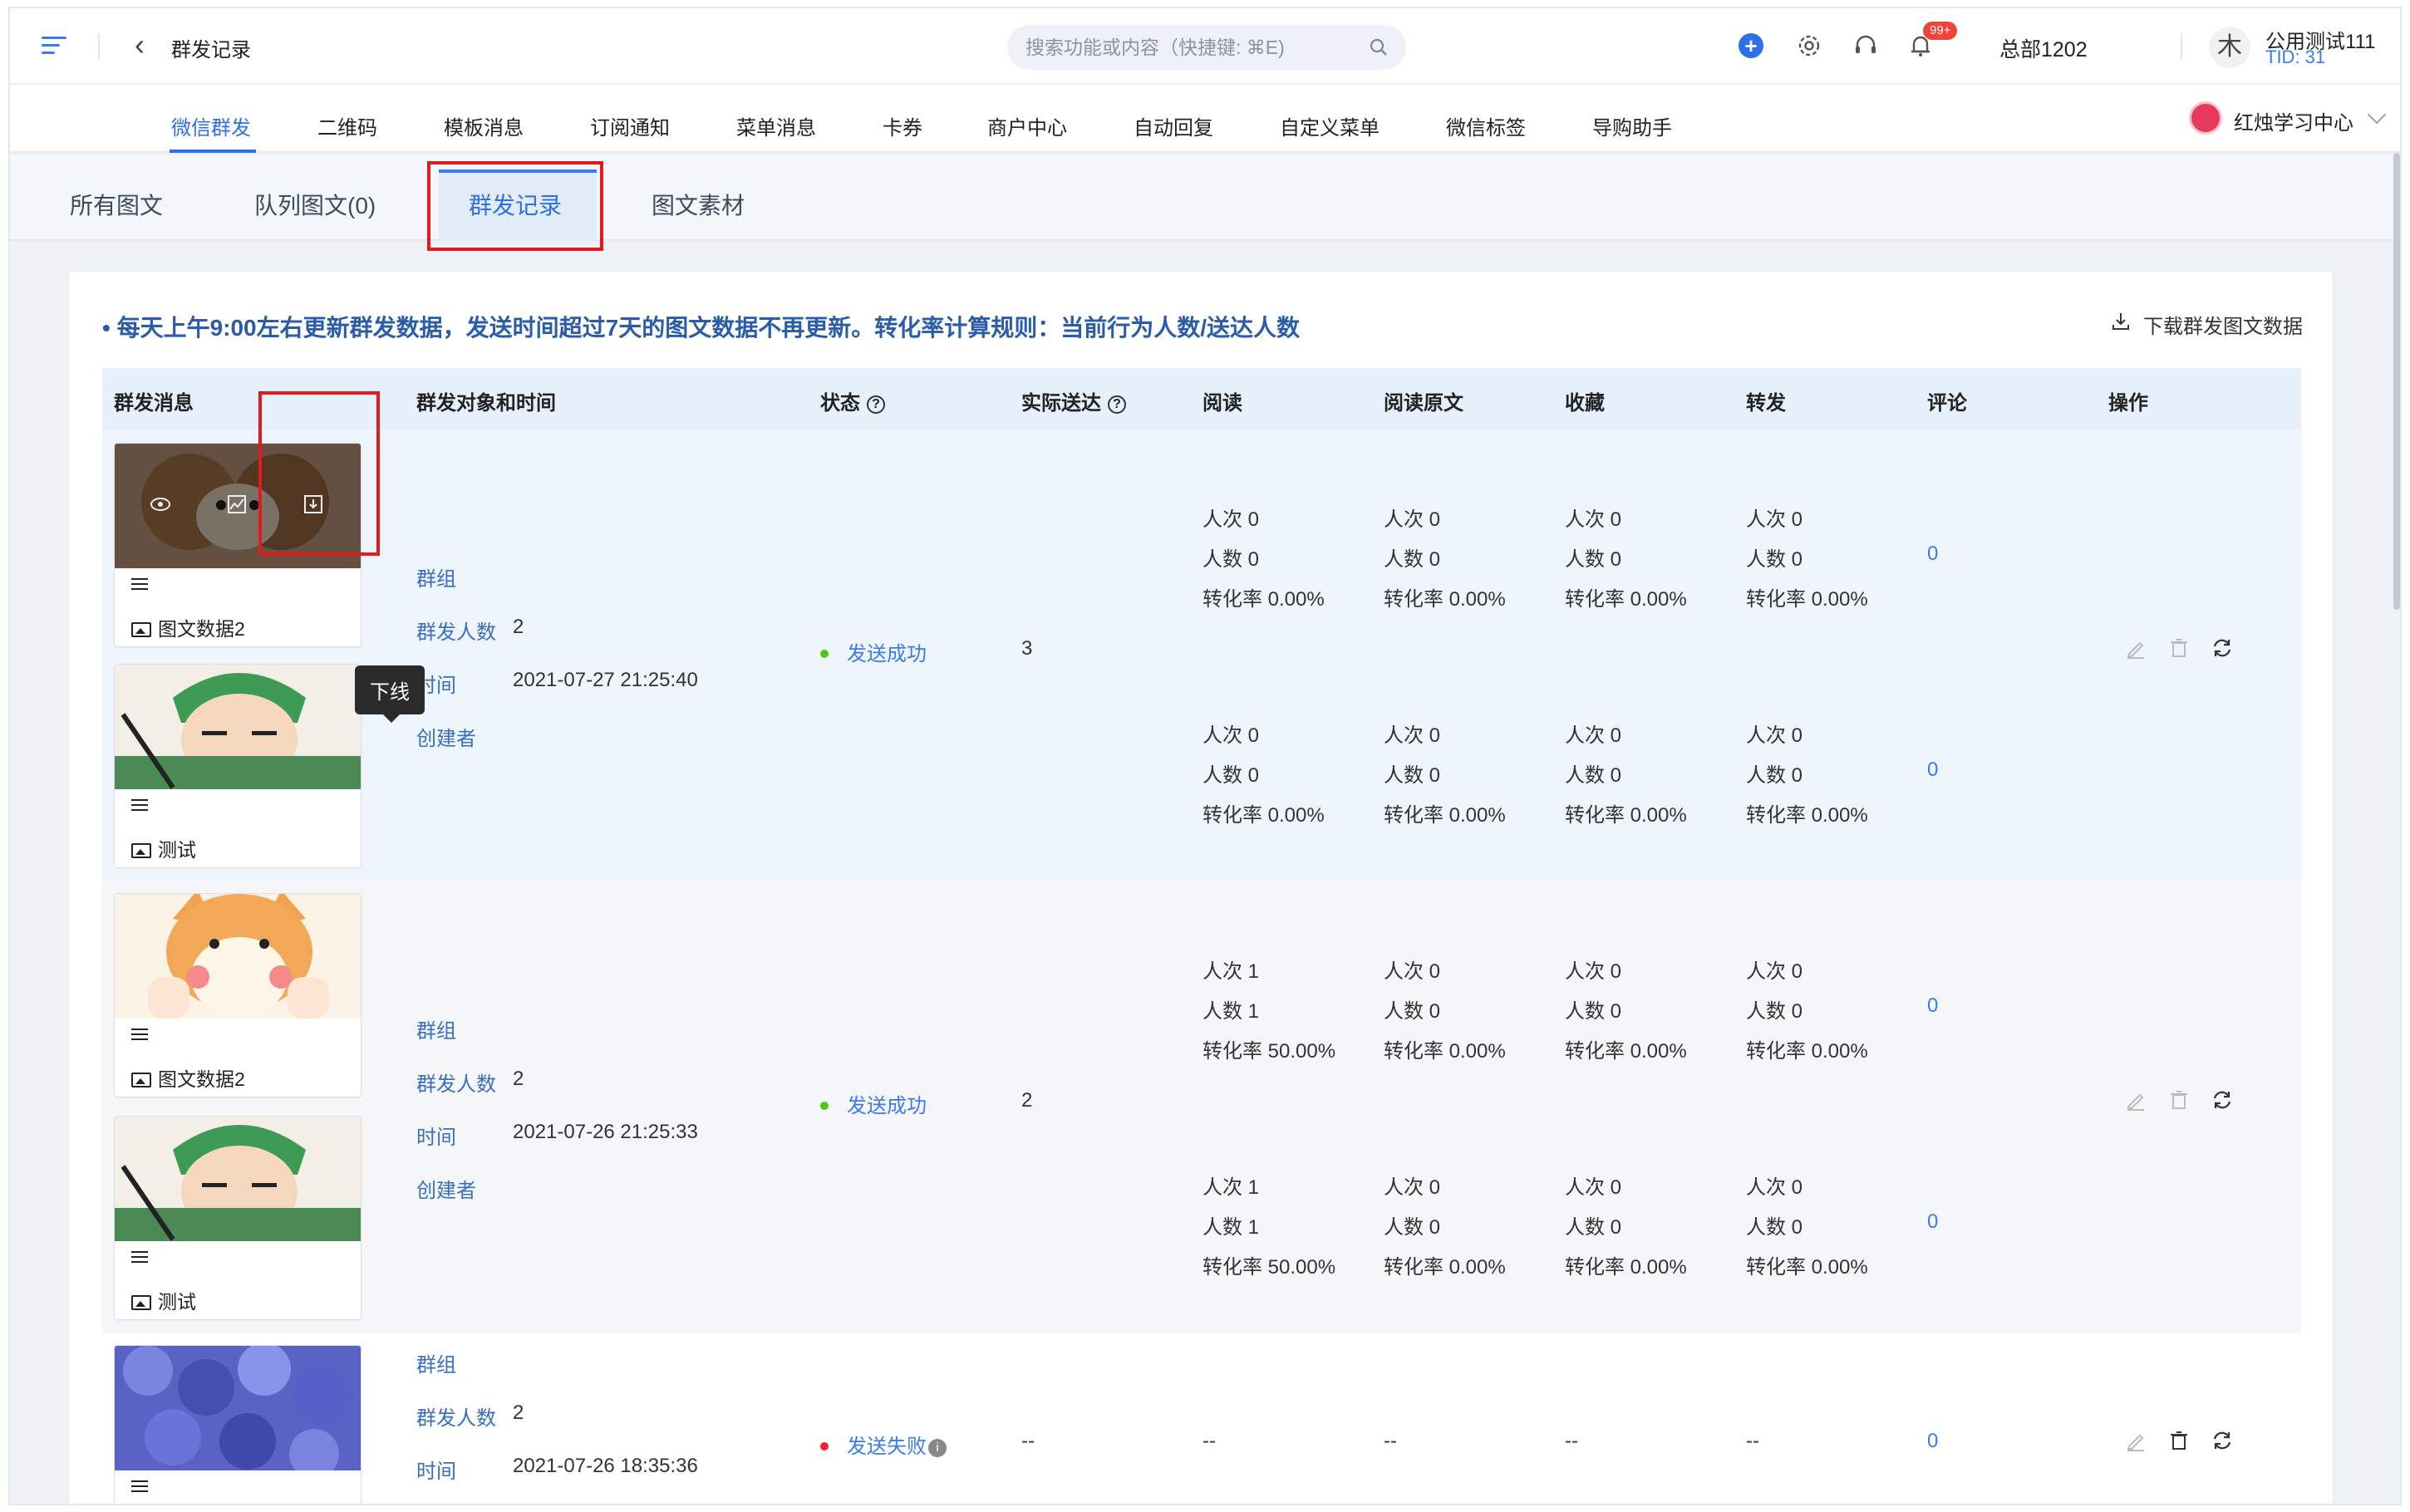  Describe the element at coordinates (1330, 125) in the screenshot. I see `nav-item-custom-menu: 自定义菜单` at that location.